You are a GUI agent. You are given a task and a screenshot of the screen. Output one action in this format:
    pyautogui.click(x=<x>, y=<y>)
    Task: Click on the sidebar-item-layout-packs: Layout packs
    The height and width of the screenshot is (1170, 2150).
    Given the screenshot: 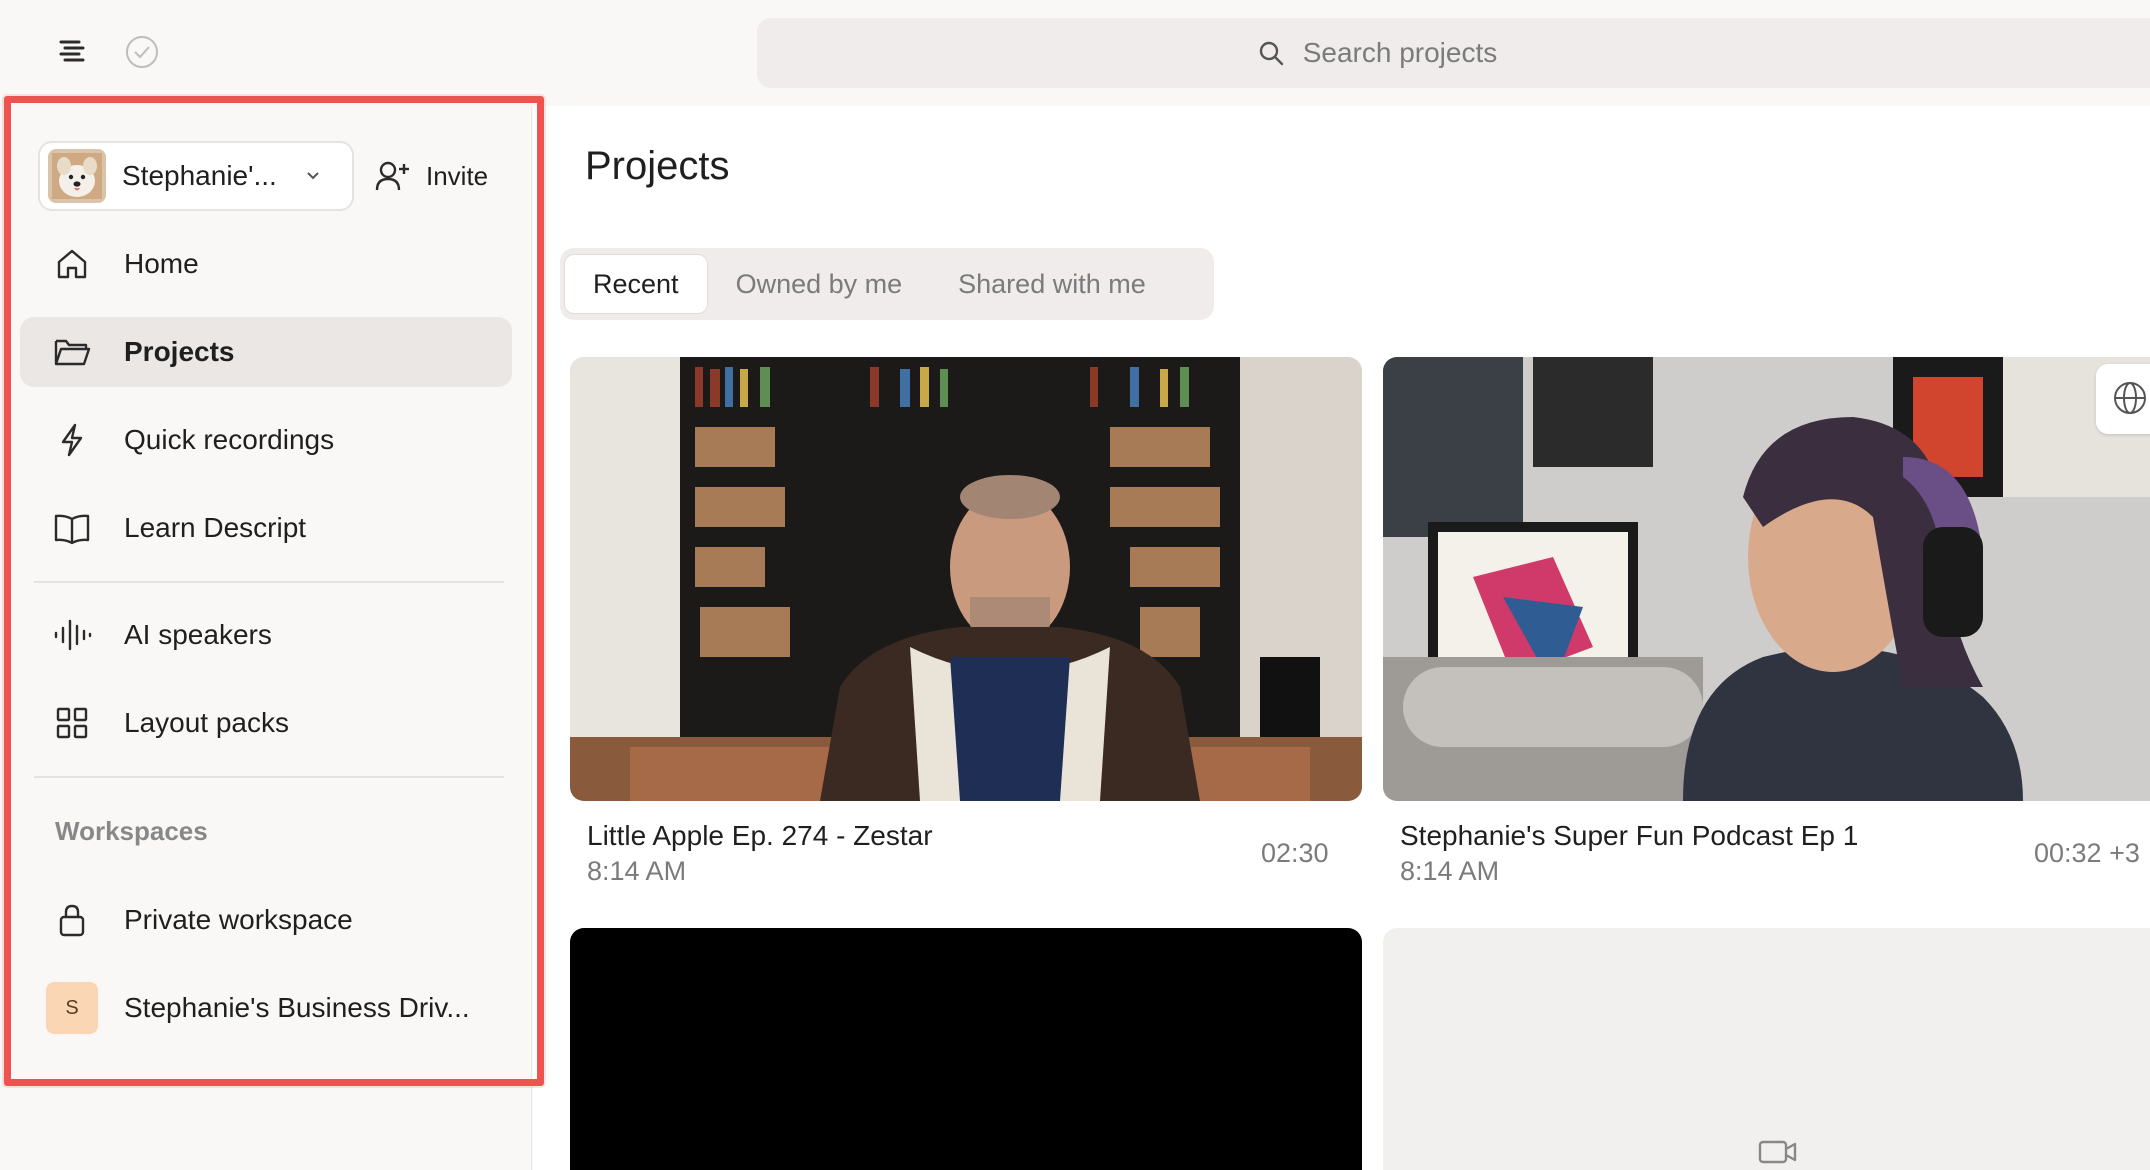 What is the action you would take?
    pyautogui.click(x=266, y=723)
    